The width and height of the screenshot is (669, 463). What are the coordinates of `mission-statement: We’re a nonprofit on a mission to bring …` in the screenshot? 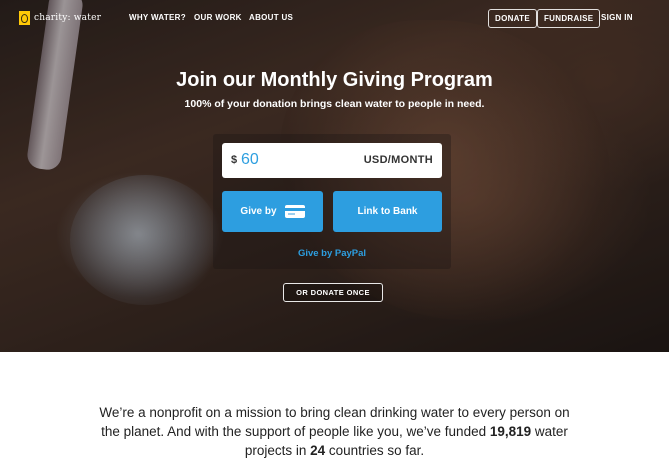 It's located at (334, 431).